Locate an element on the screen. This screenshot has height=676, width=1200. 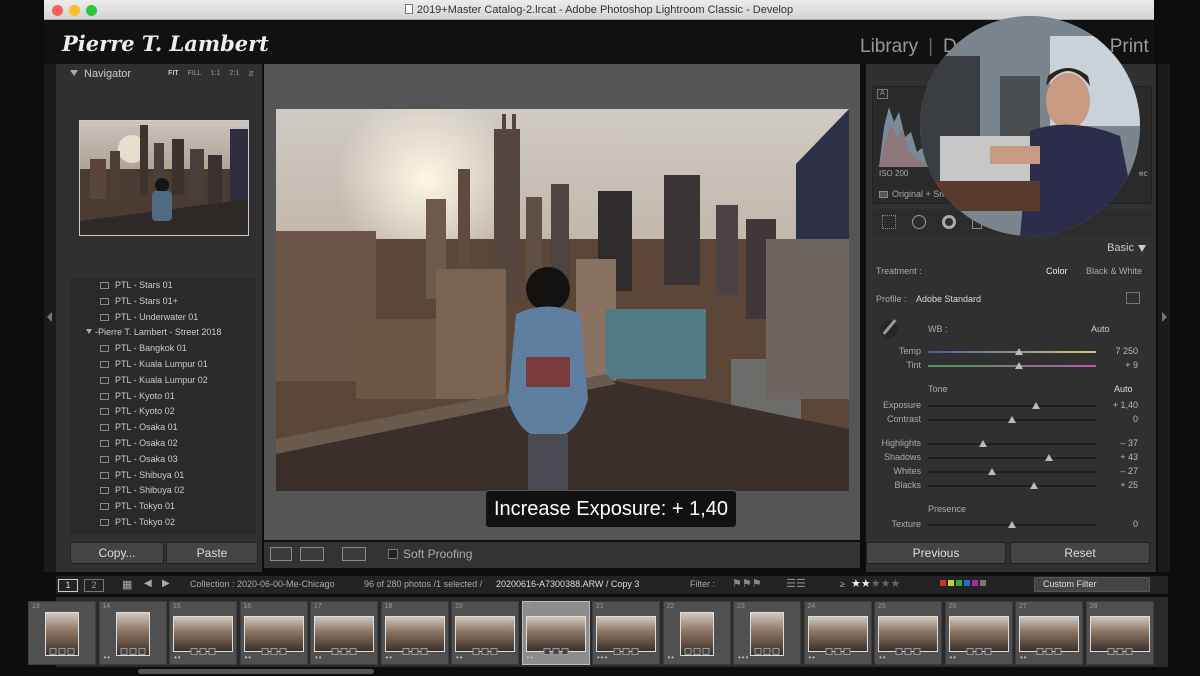
slider-blacks: Blacks + 25 is located at coordinates (1011, 486).